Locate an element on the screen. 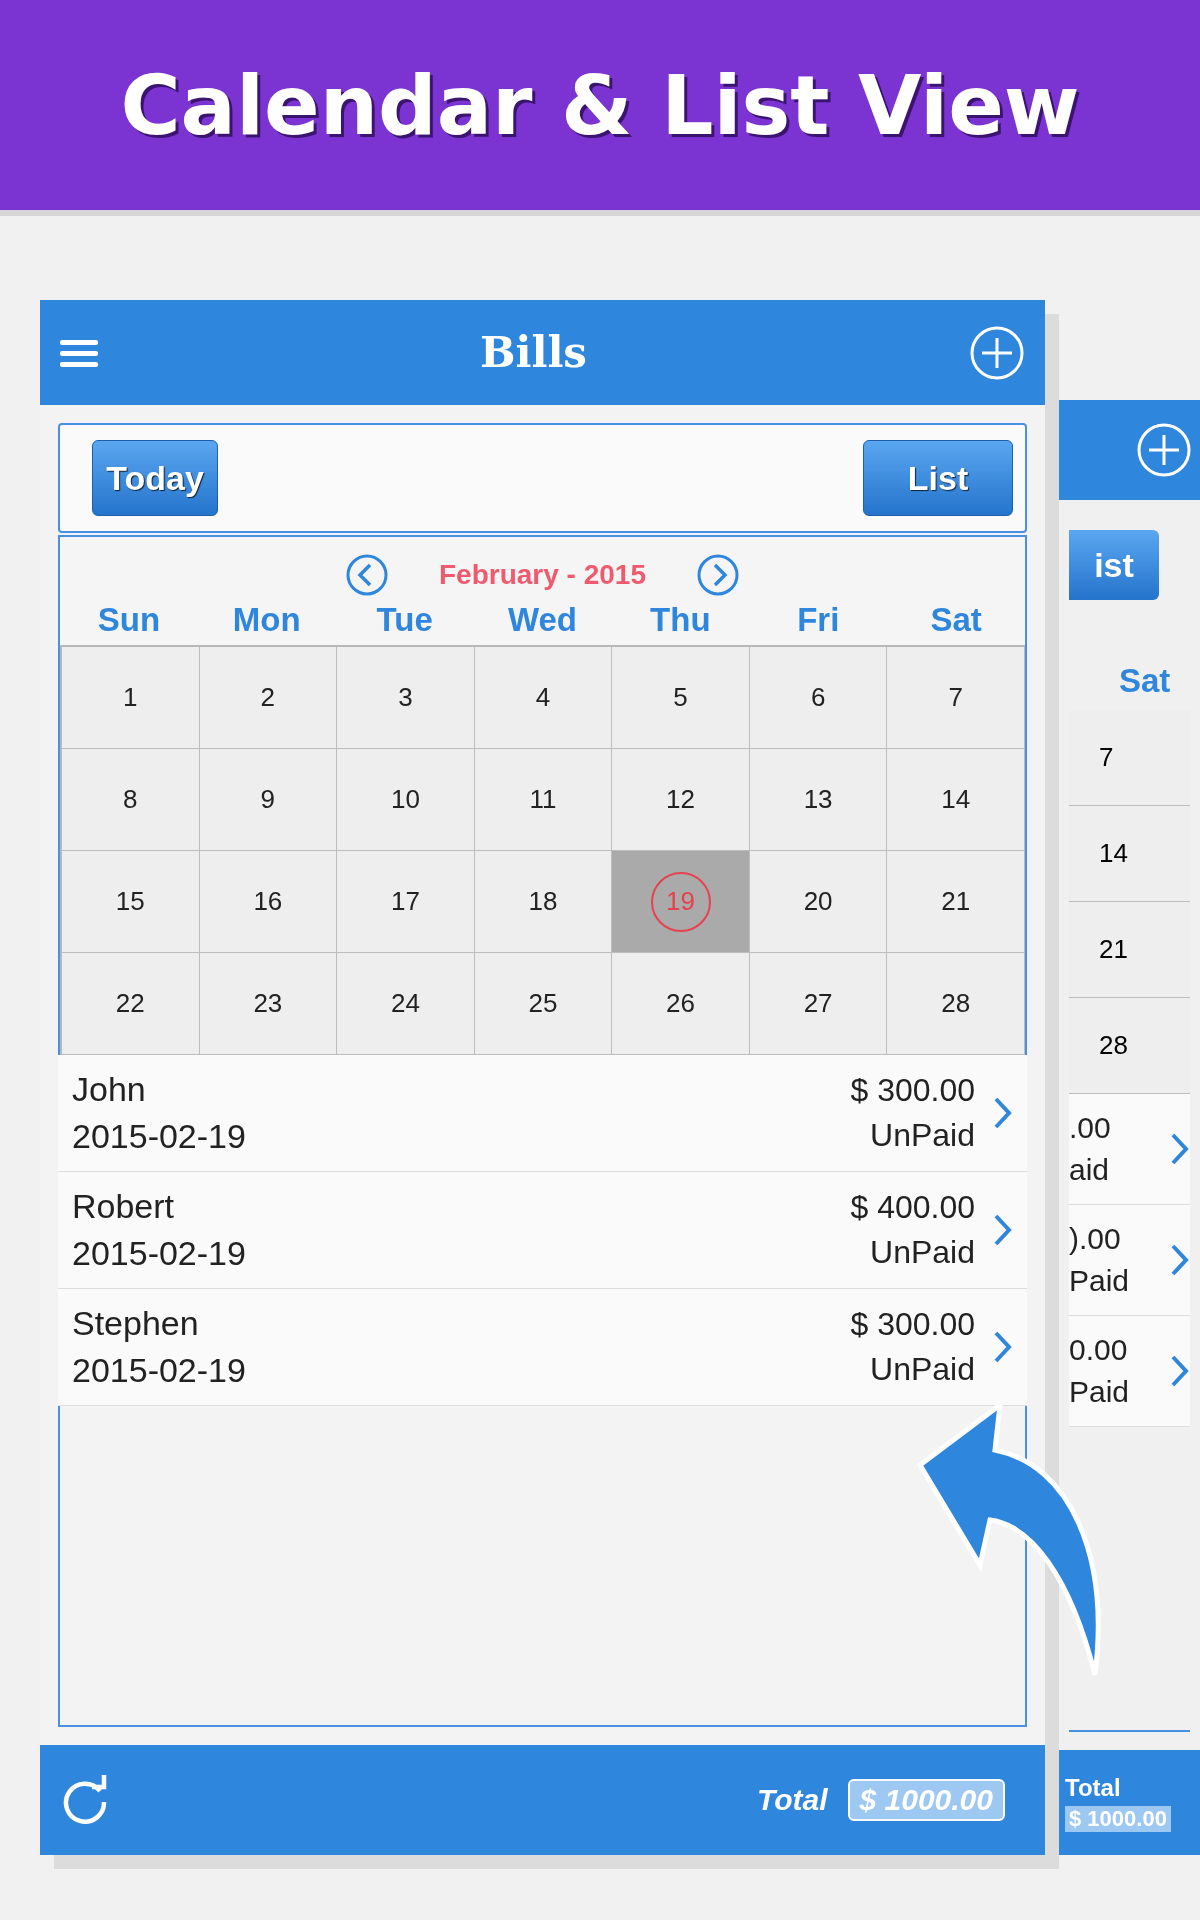 The height and width of the screenshot is (1920, 1200). bill-name: Stephen is located at coordinates (136, 1323).